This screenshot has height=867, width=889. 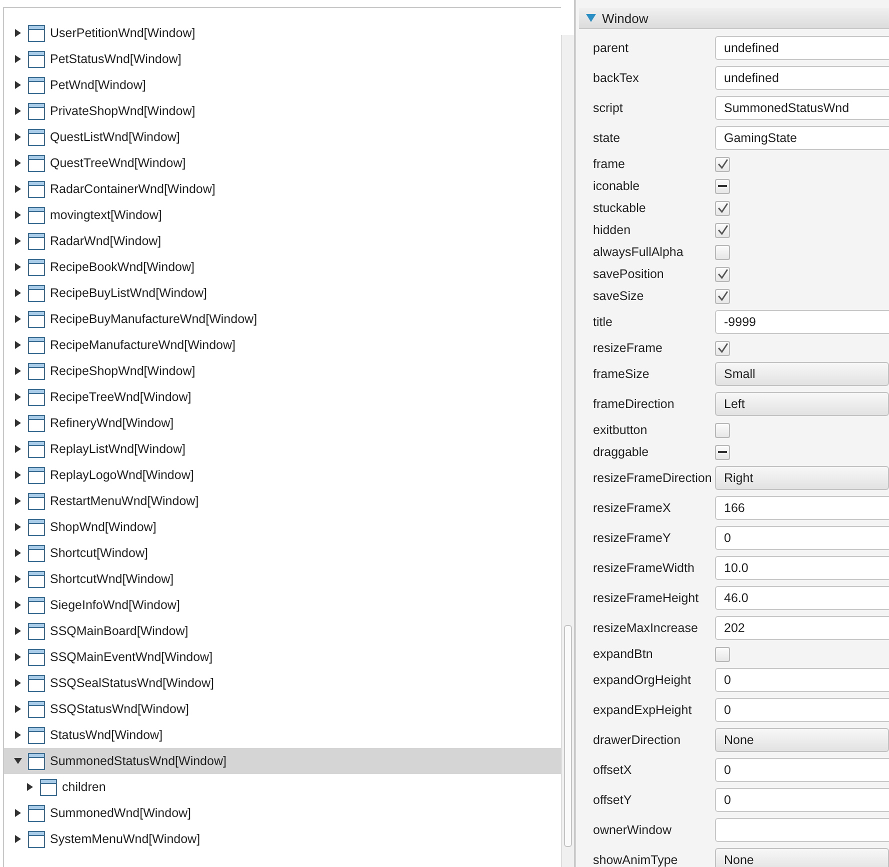 I want to click on dropdown: Small, so click(x=802, y=374).